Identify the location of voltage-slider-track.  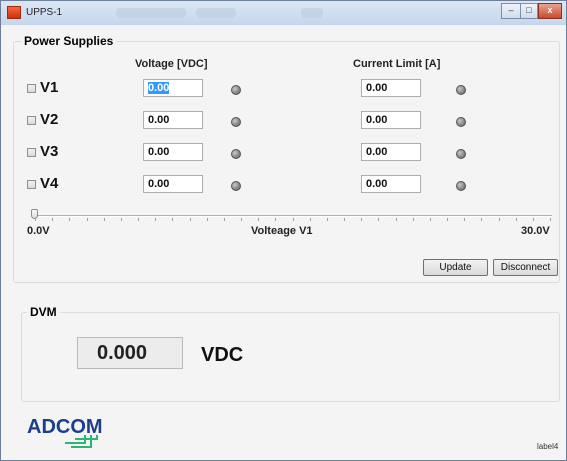
(292, 216).